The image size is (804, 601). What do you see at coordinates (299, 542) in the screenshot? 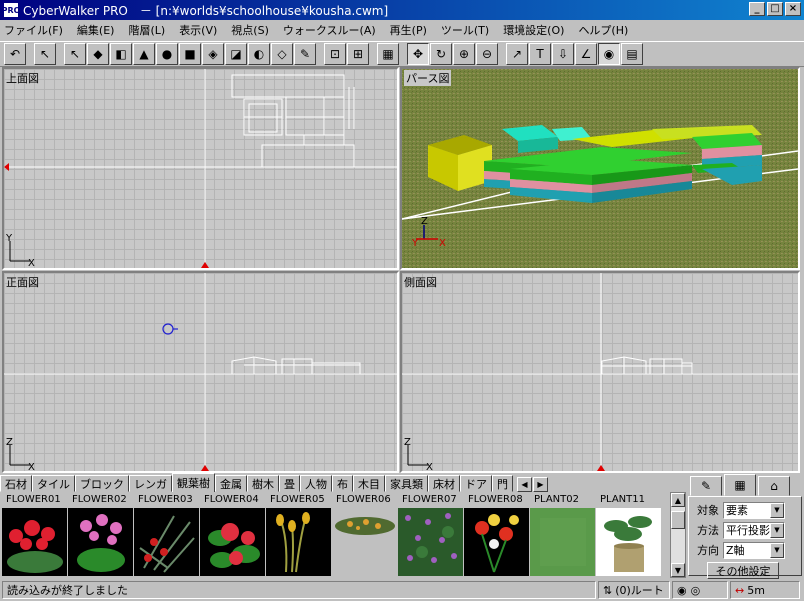
I see `thumb-flower05` at bounding box center [299, 542].